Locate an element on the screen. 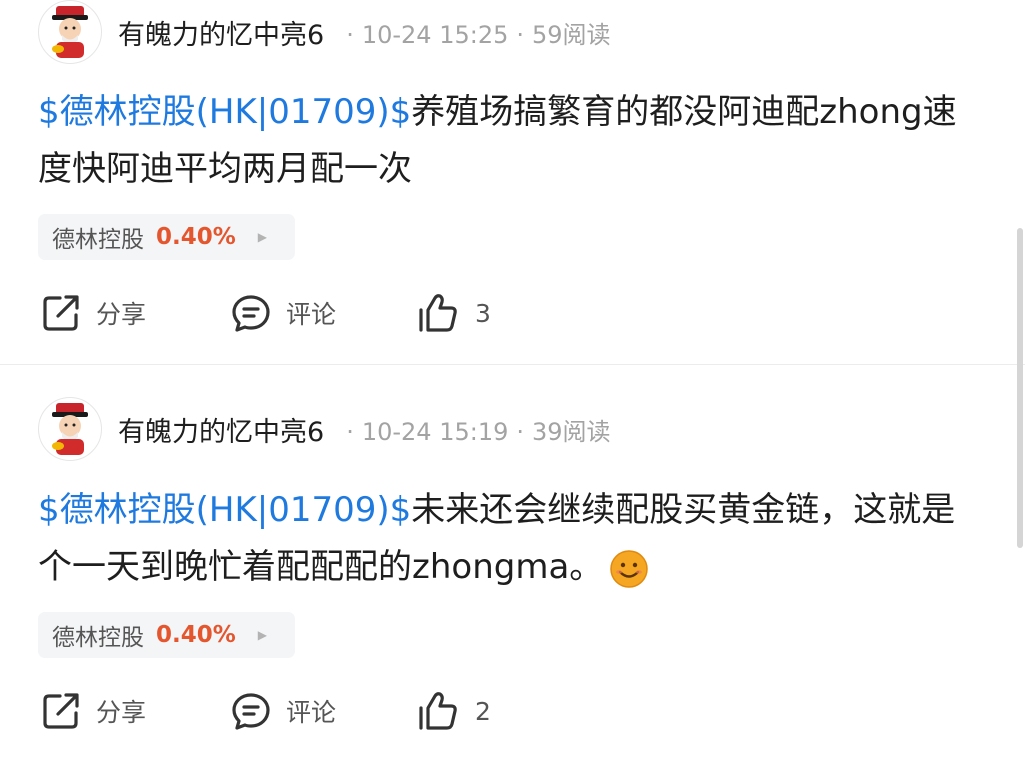 Image resolution: width=1025 pixels, height=768 pixels. action-bar: 分享 评论 2 is located at coordinates (265, 711).